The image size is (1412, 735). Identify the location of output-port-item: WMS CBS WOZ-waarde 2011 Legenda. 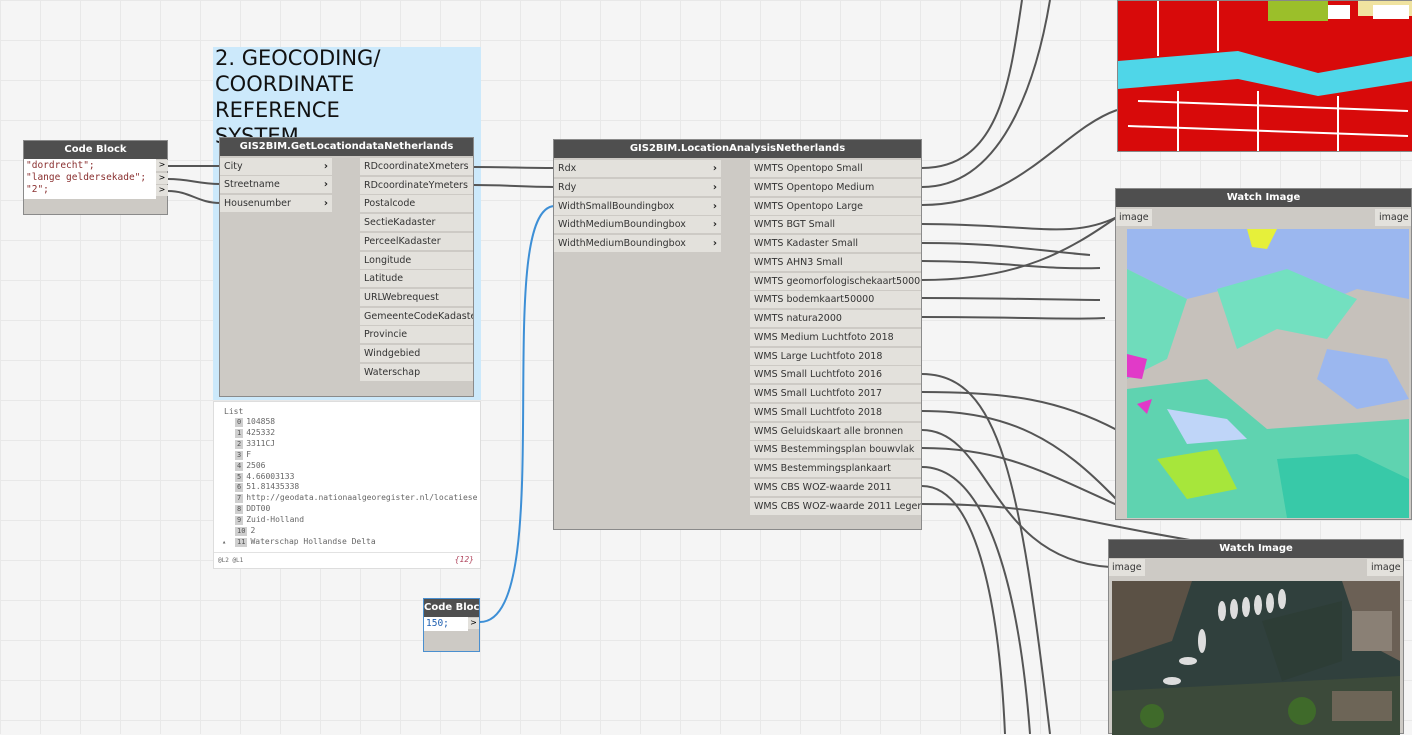
(835, 506).